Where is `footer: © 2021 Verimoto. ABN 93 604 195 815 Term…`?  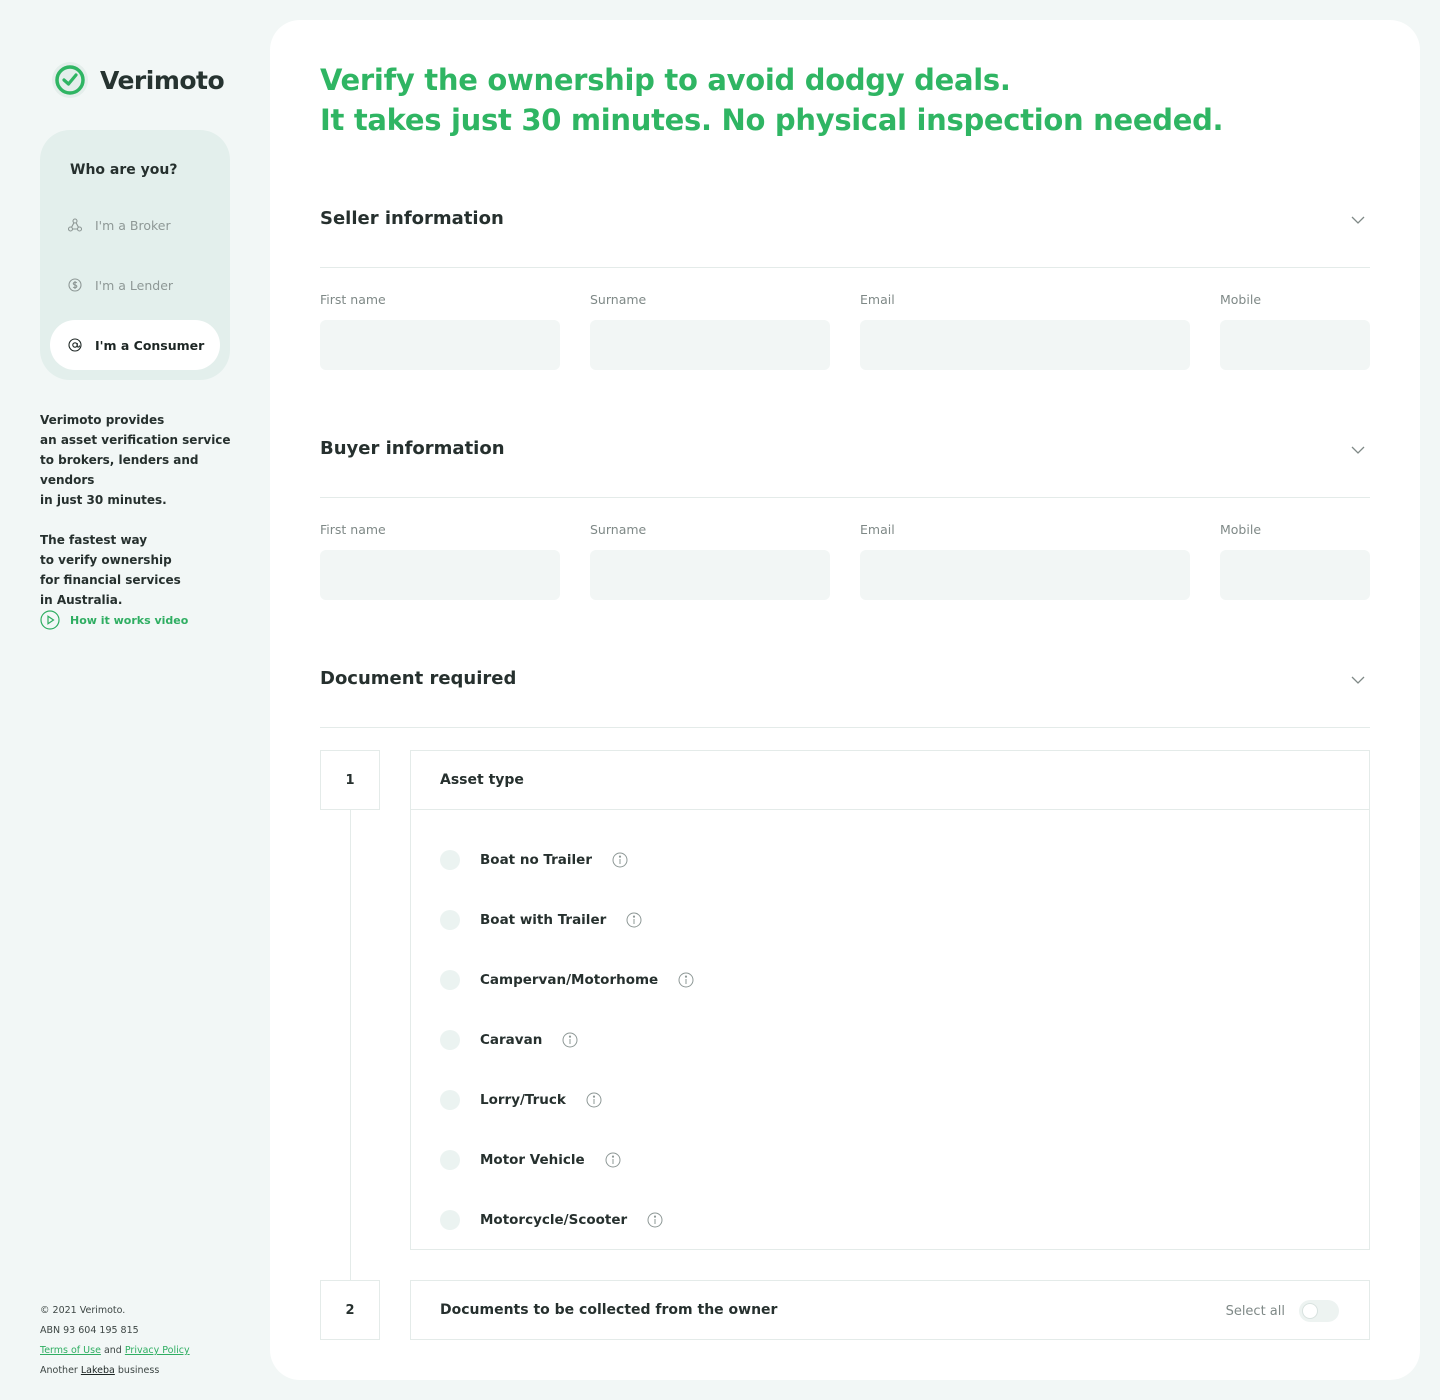 footer: © 2021 Verimoto. ABN 93 604 195 815 Term… is located at coordinates (115, 1341).